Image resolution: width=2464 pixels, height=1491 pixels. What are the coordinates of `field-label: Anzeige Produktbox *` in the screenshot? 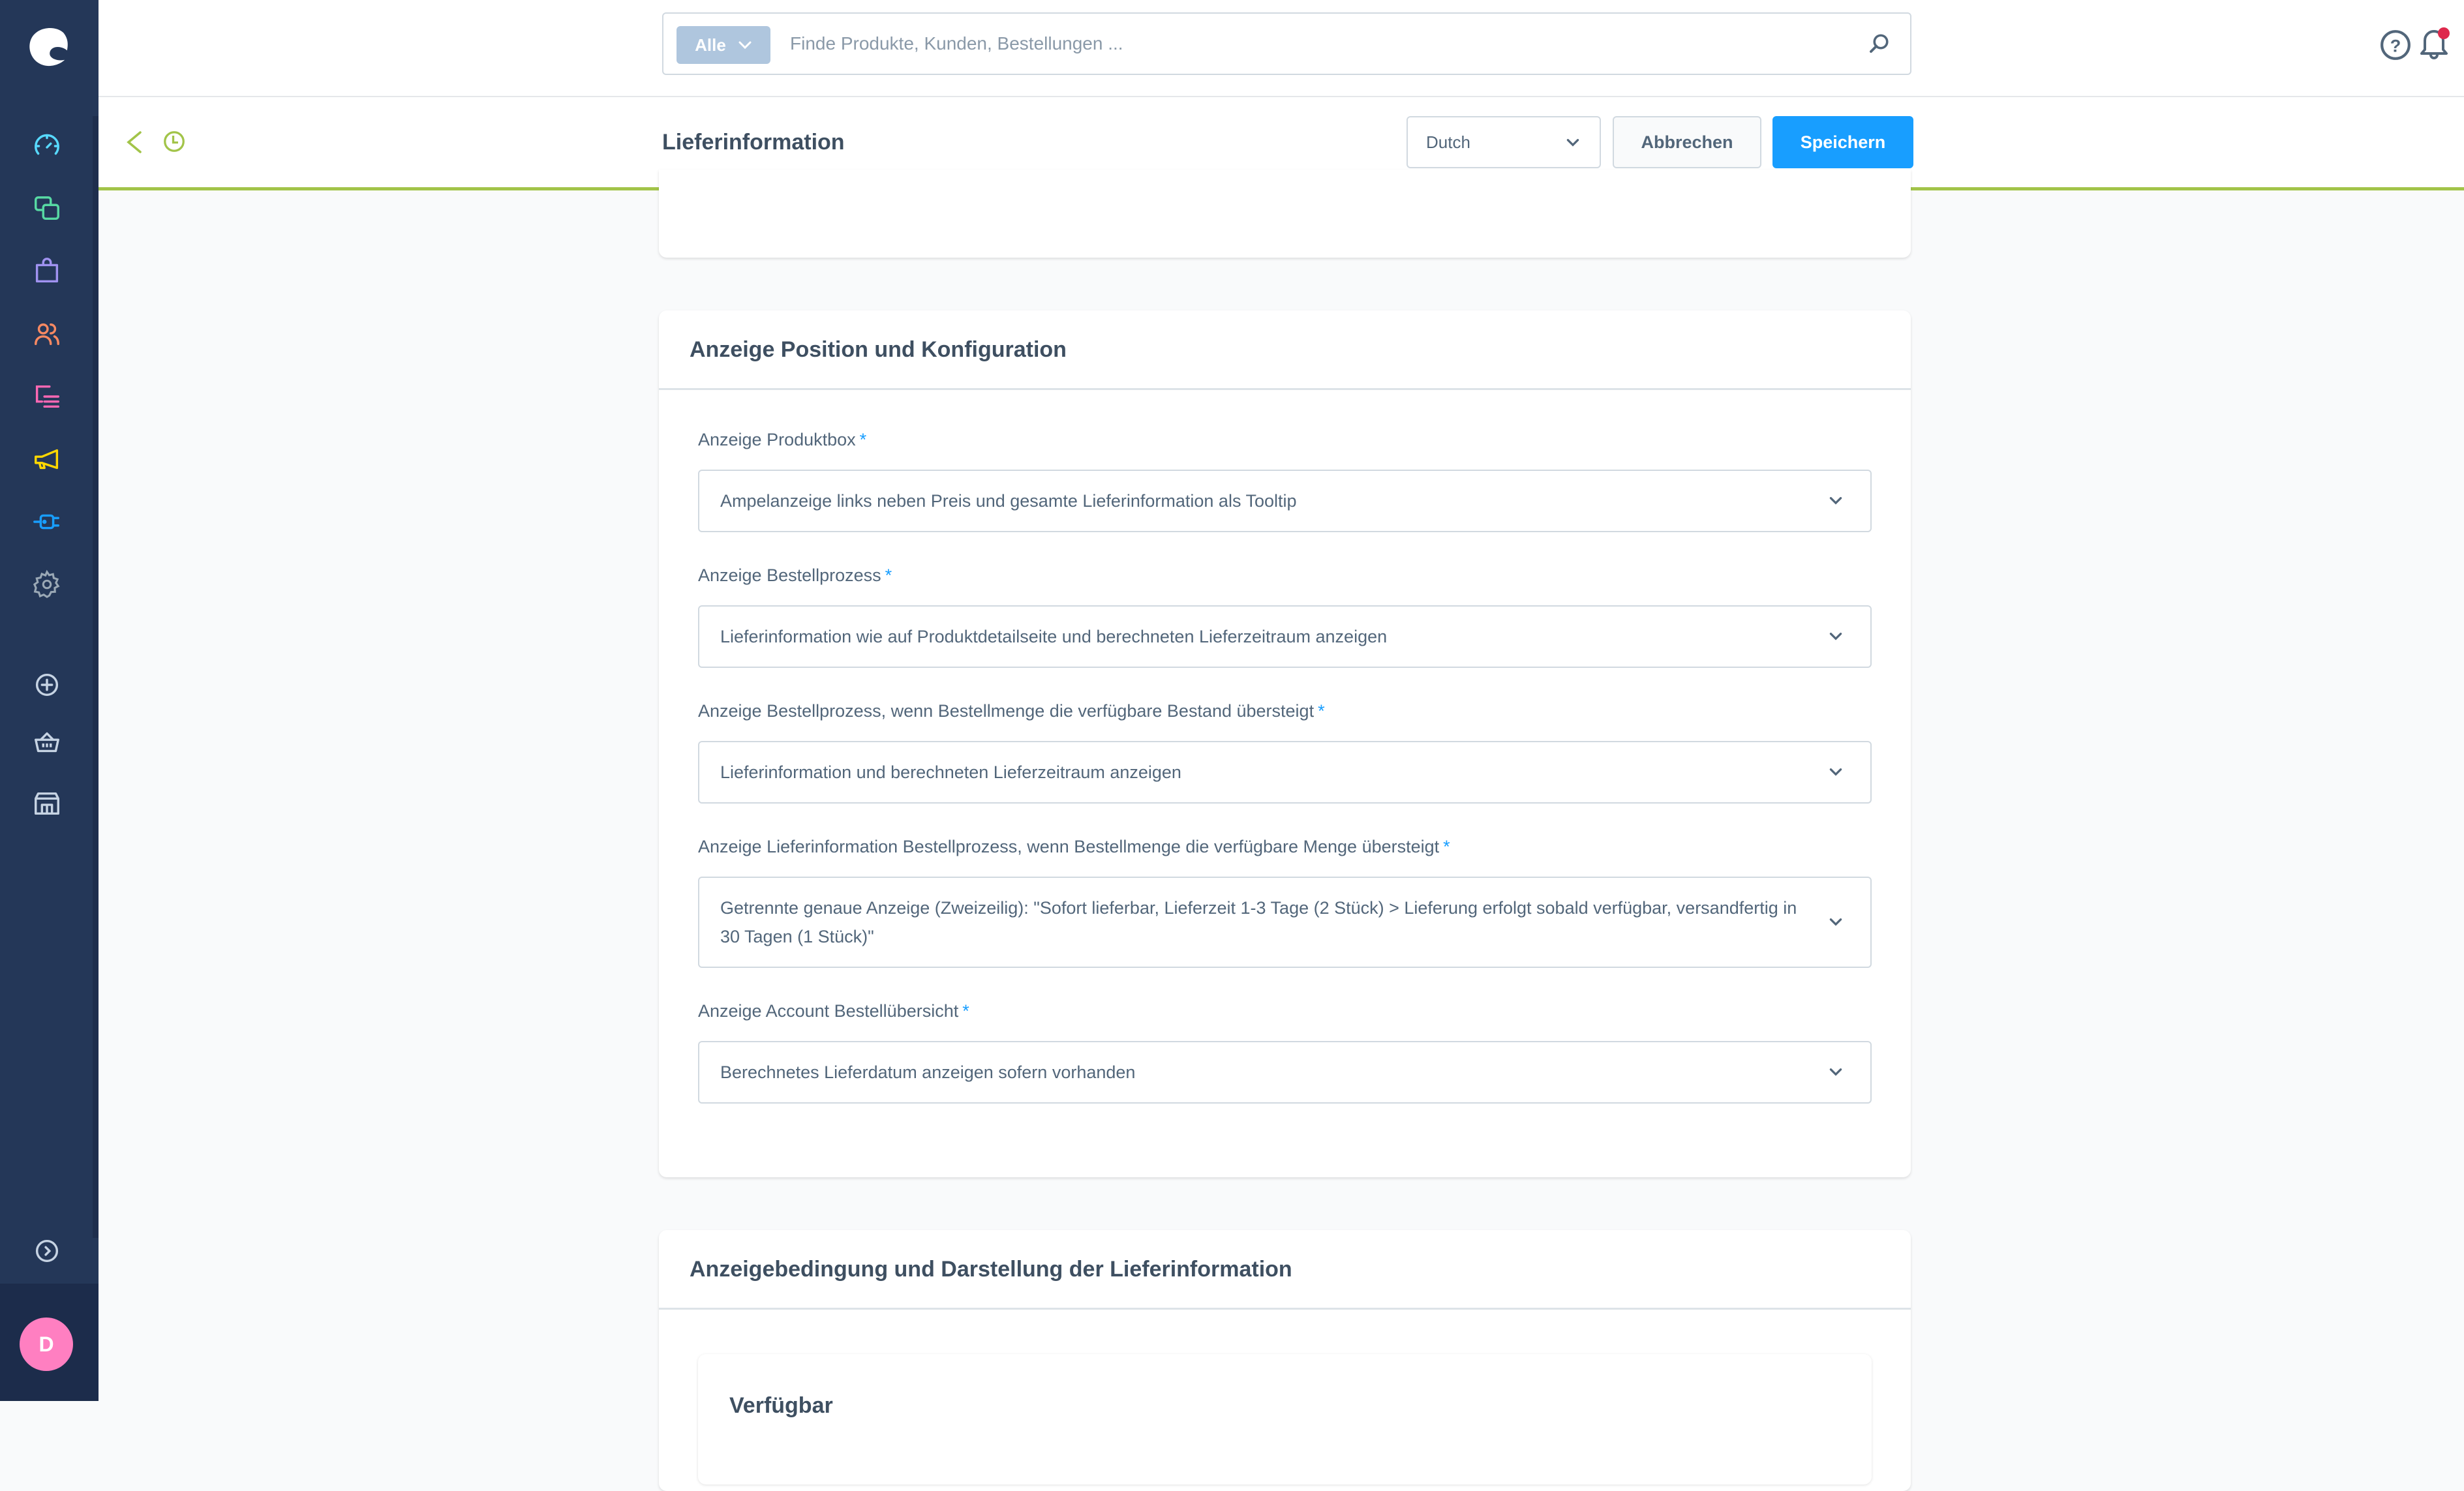 It's located at (782, 439).